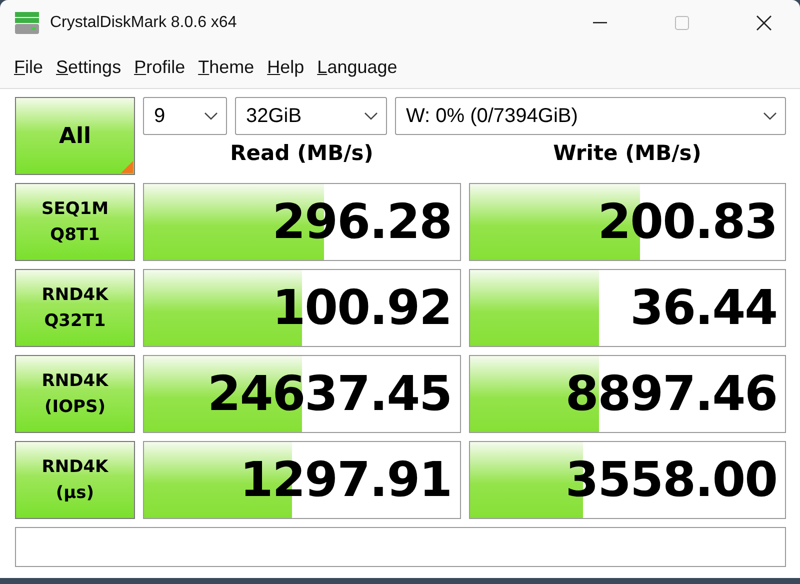  I want to click on menu-item: Profile, so click(164, 67).